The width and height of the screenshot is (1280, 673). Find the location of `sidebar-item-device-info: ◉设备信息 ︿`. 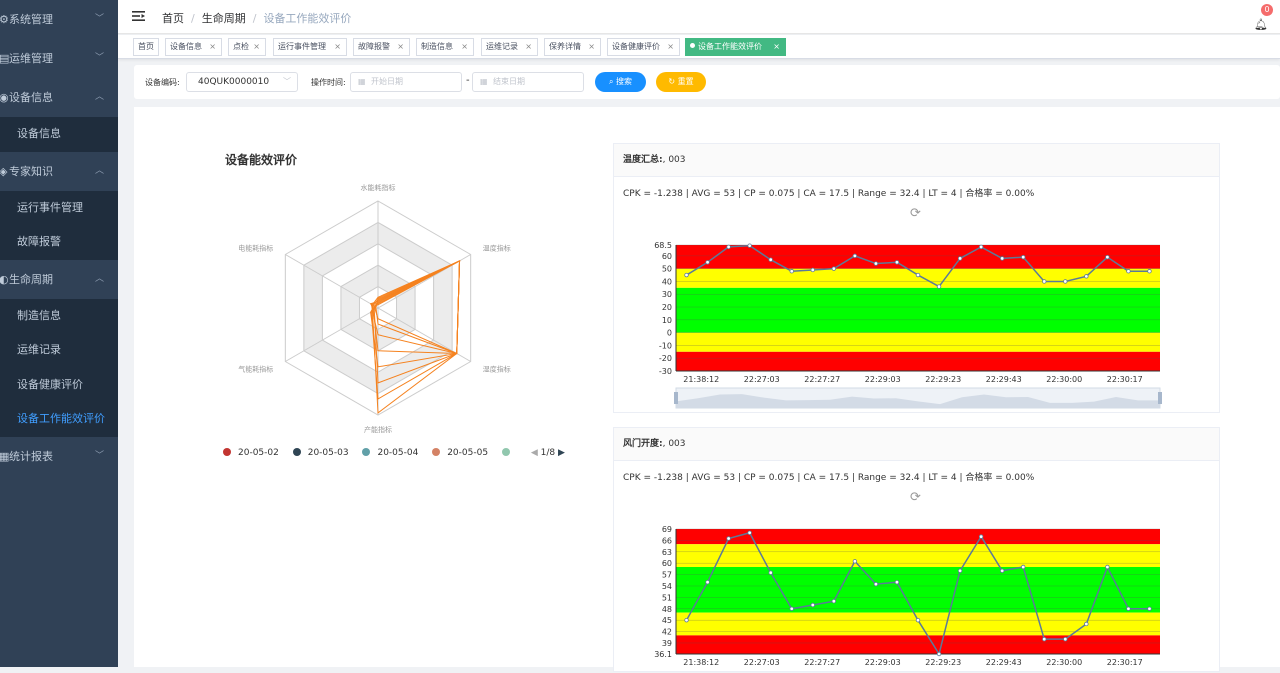

sidebar-item-device-info: ◉设备信息 ︿ is located at coordinates (59, 97).